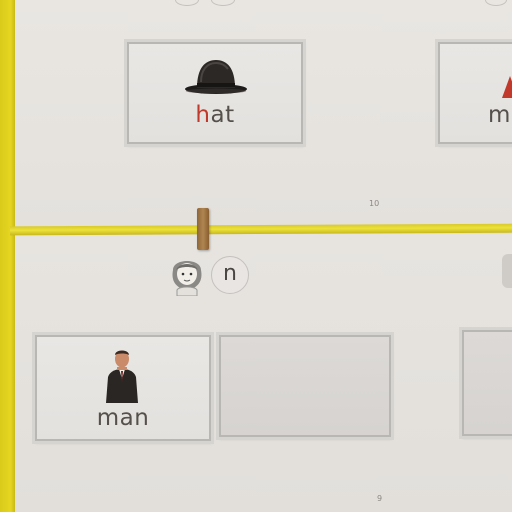  What do you see at coordinates (203, 115) in the screenshot?
I see `hat-initial-letter: h` at bounding box center [203, 115].